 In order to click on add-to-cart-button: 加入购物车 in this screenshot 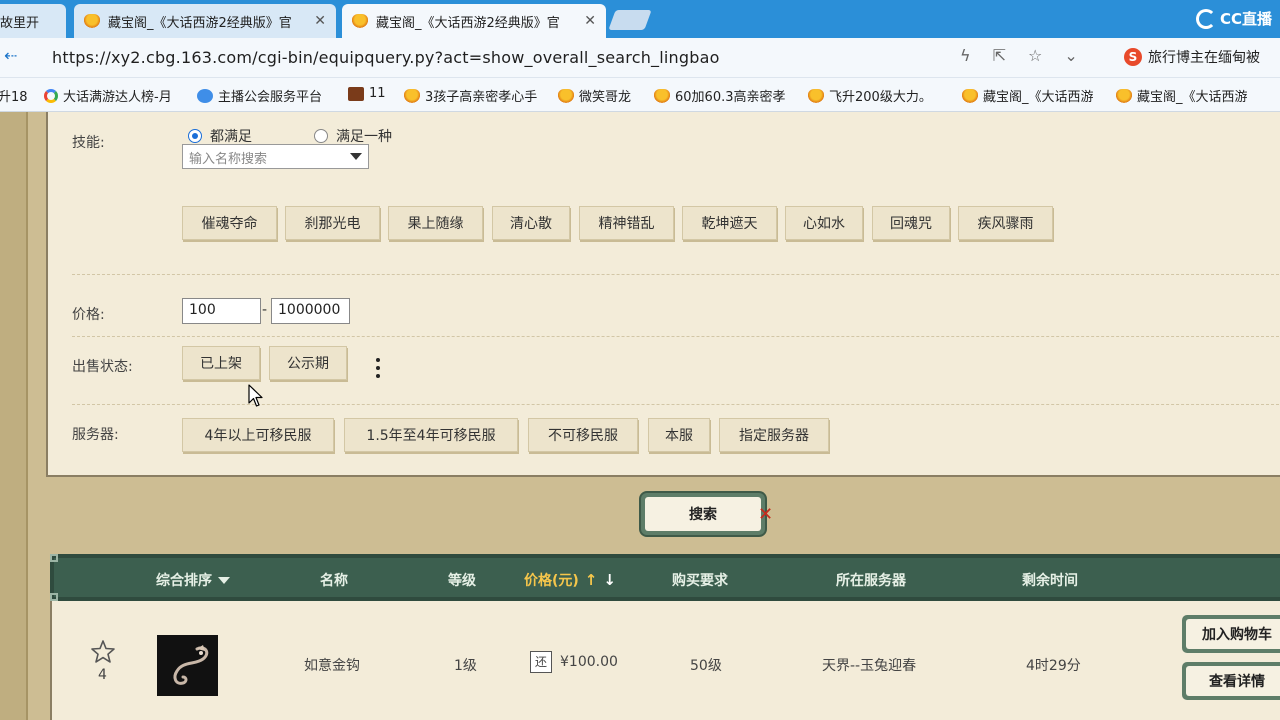, I will do `click(1231, 634)`.